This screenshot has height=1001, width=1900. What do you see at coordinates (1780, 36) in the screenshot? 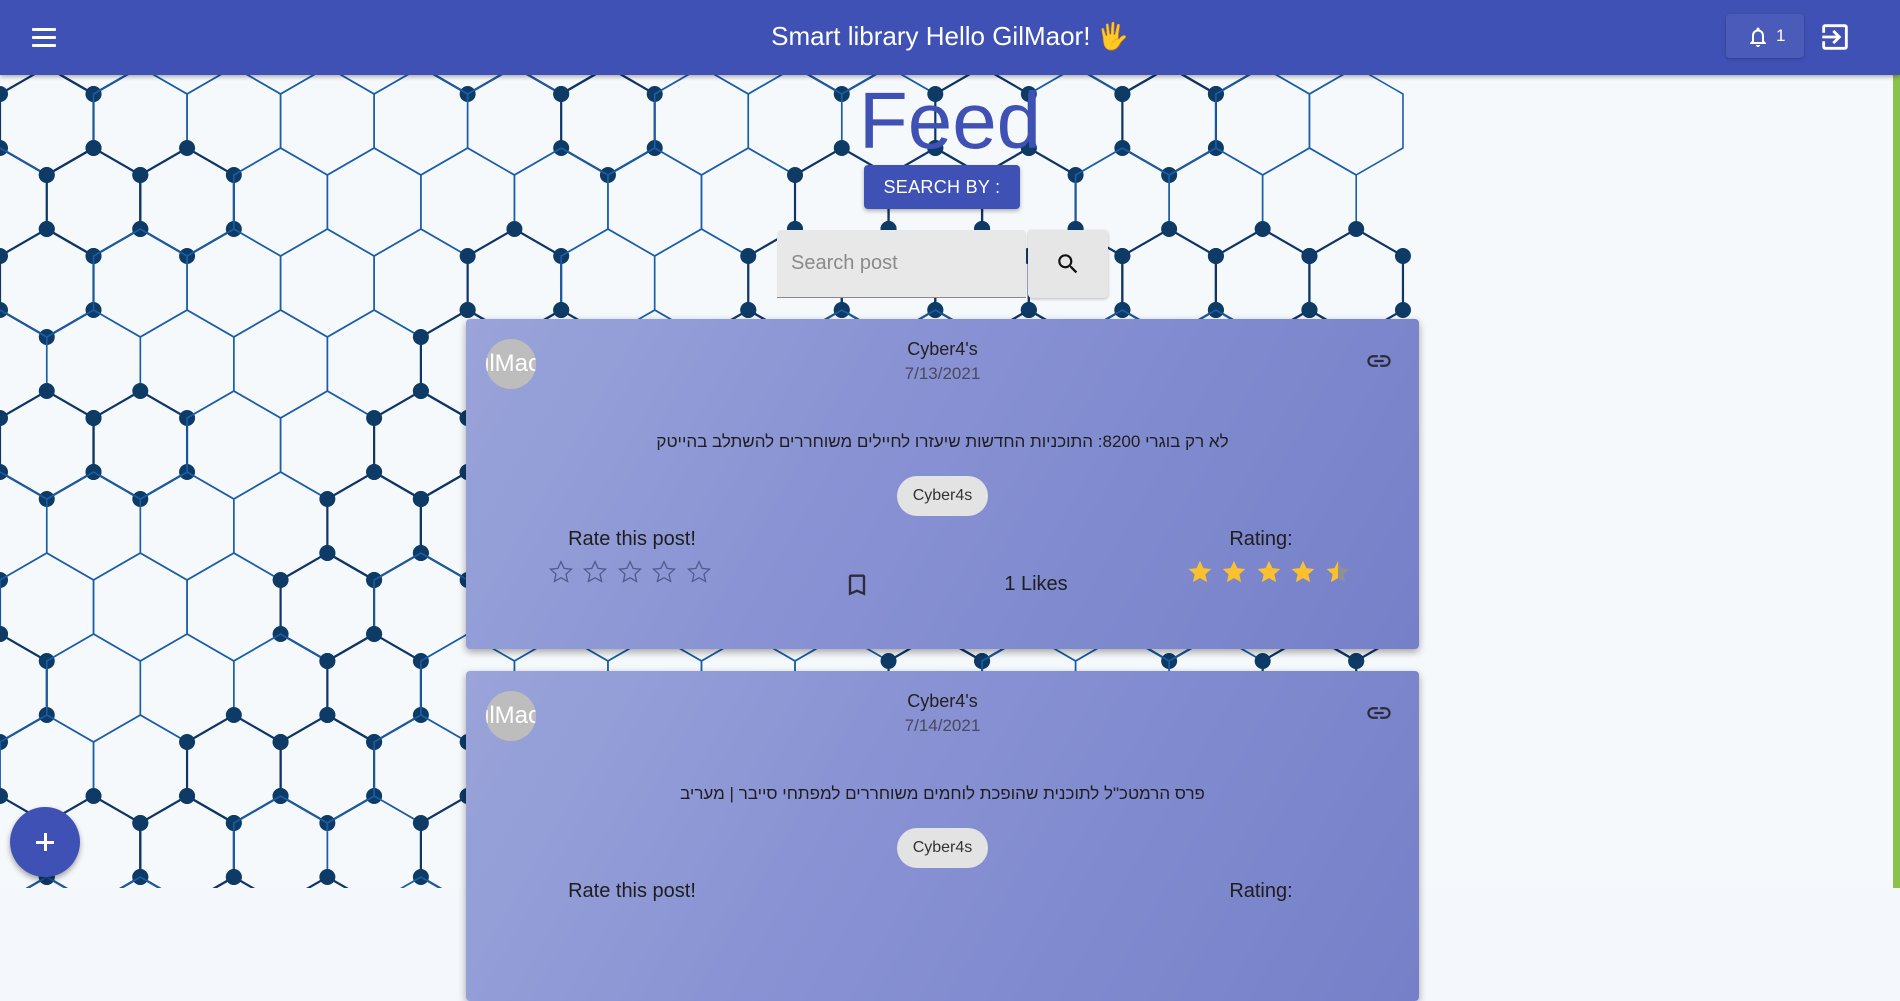
I see `notification-count: 1` at bounding box center [1780, 36].